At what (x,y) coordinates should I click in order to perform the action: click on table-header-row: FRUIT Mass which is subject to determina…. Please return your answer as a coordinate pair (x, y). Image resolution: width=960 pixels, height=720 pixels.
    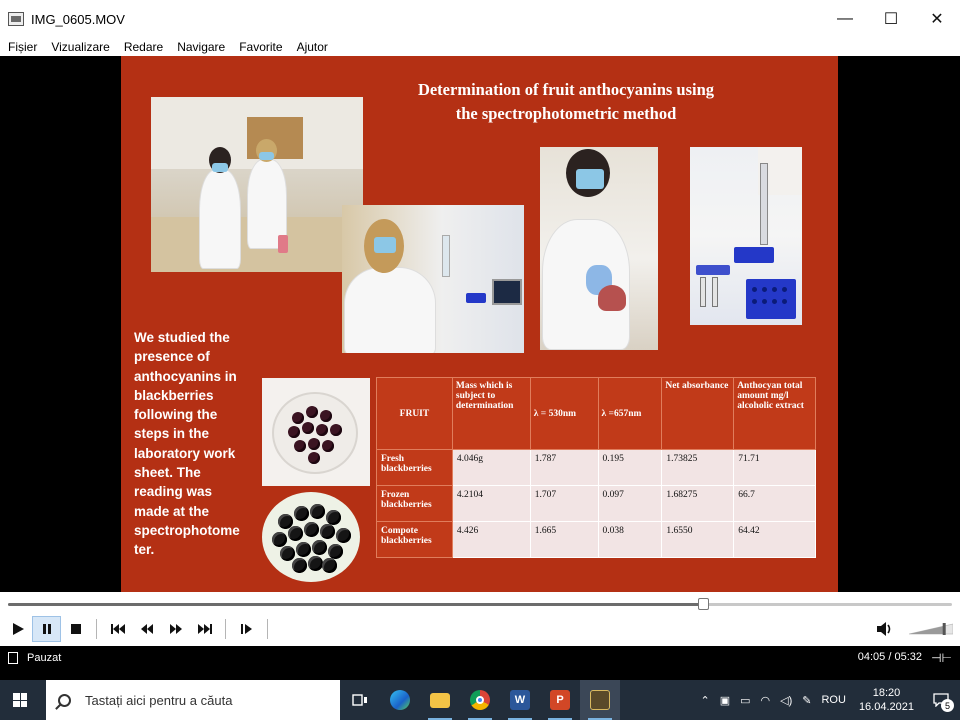
    Looking at the image, I should click on (596, 413).